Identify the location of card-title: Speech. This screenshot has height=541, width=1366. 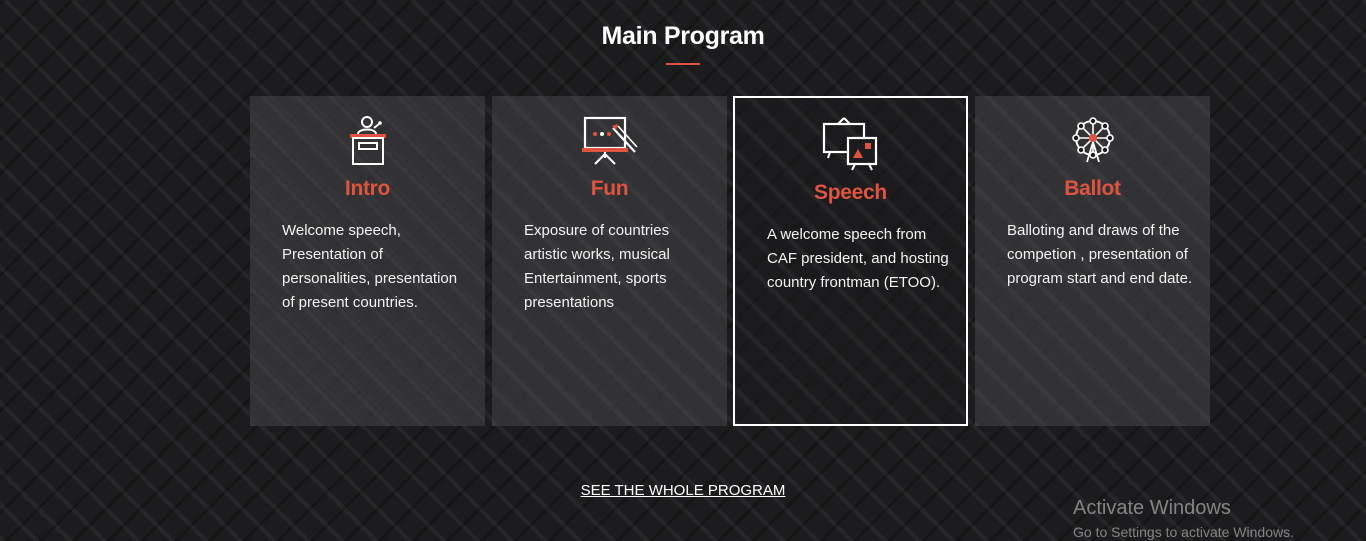
(850, 192).